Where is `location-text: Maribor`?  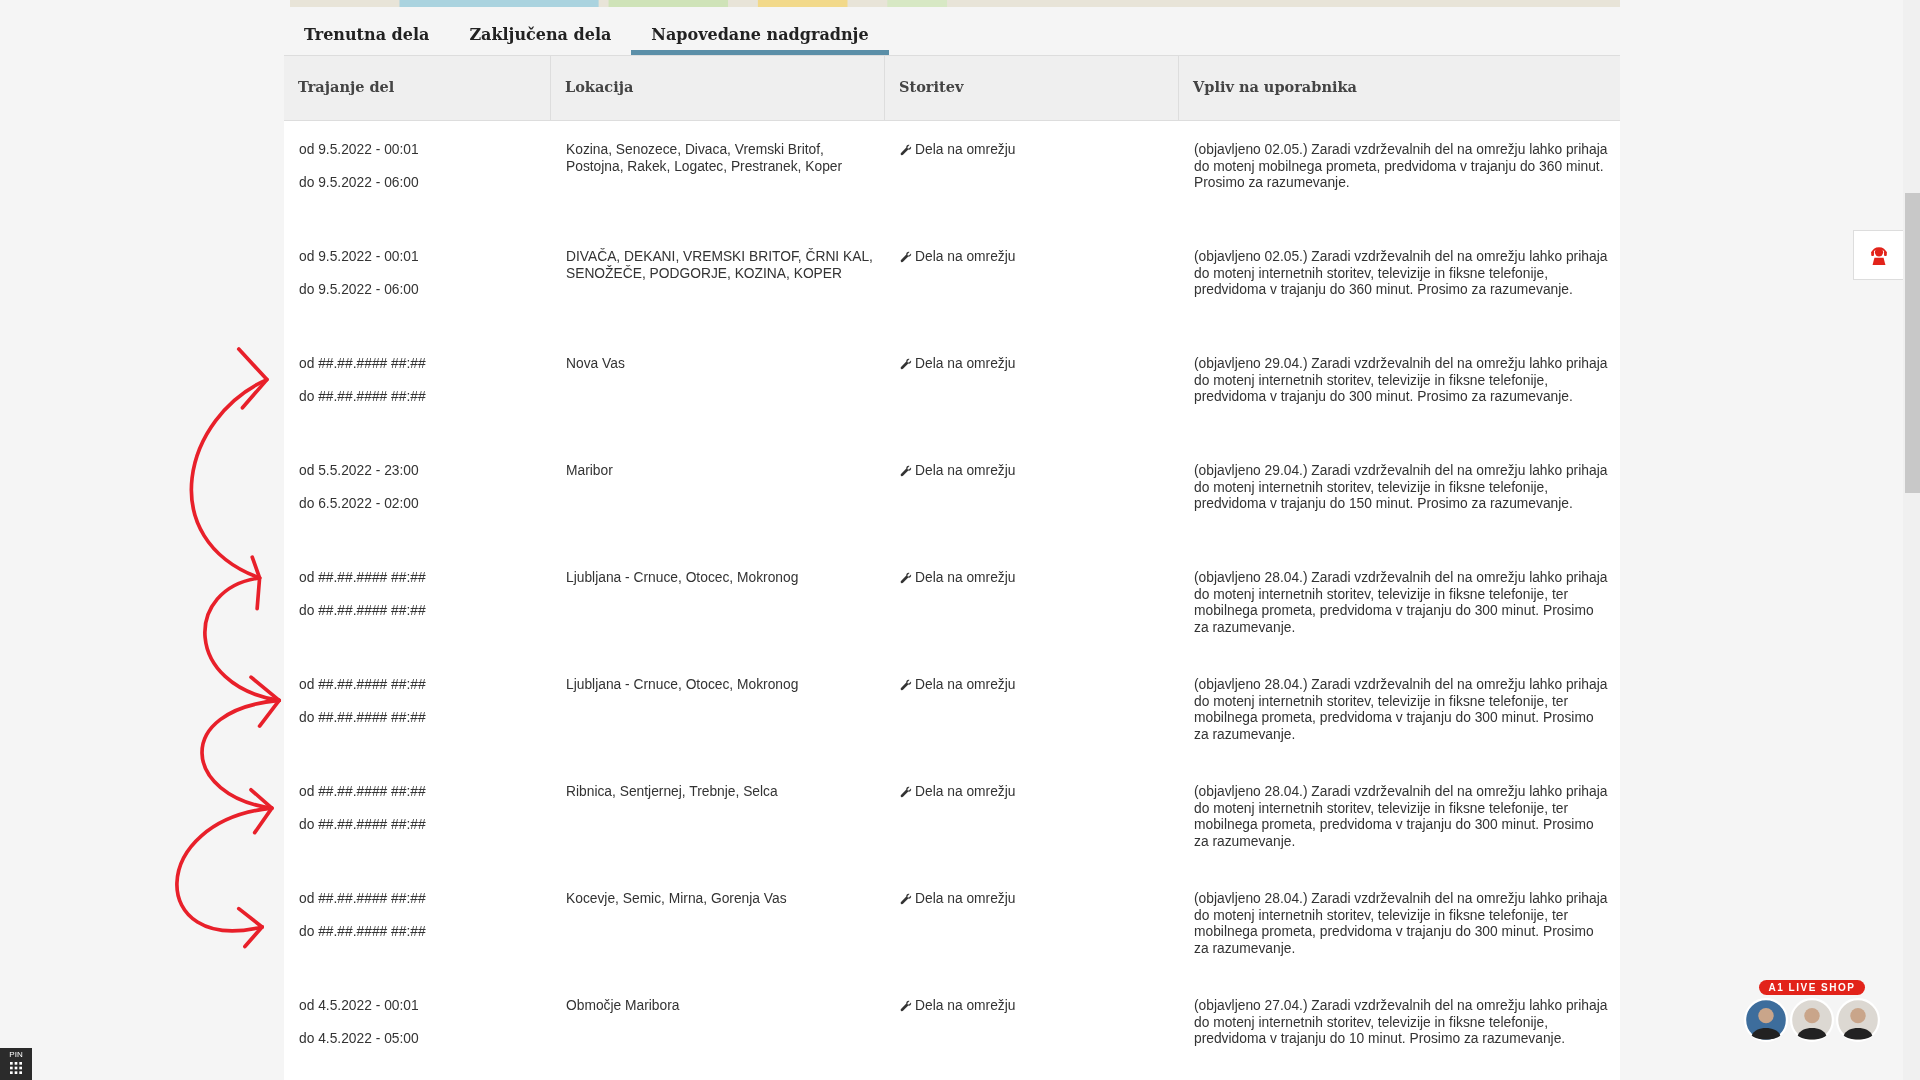
location-text: Maribor is located at coordinates (590, 471).